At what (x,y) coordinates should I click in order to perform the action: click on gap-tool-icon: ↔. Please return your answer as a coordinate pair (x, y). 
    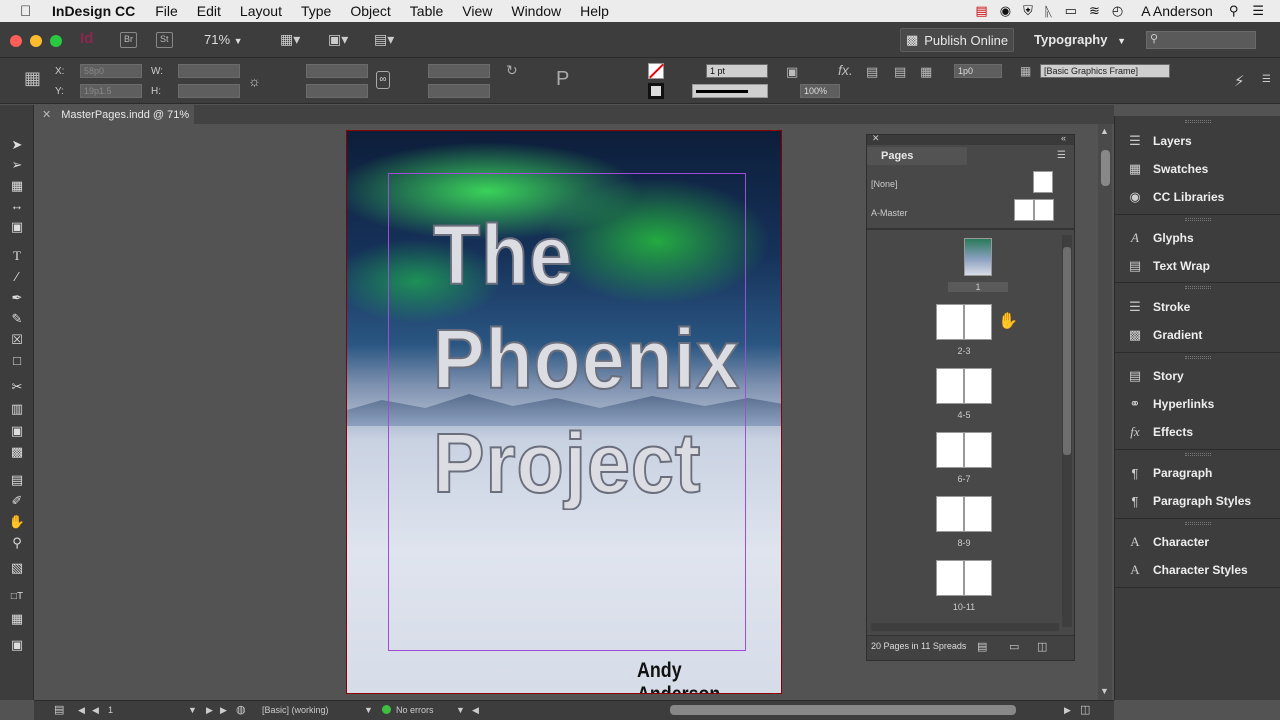
    Looking at the image, I should click on (17, 206).